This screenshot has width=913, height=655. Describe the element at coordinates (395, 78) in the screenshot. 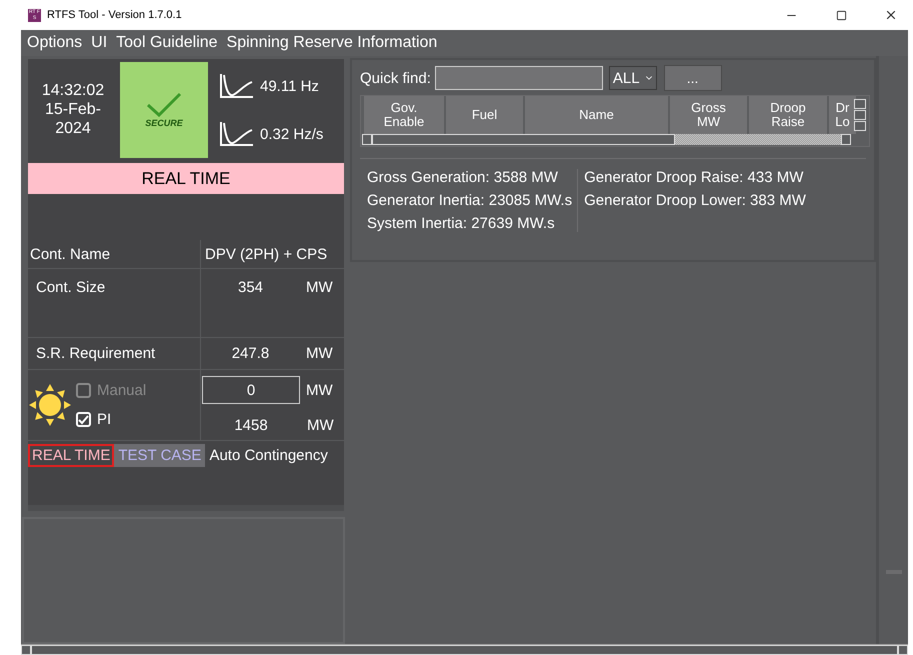

I see `quick-find-label: Quick find:` at that location.